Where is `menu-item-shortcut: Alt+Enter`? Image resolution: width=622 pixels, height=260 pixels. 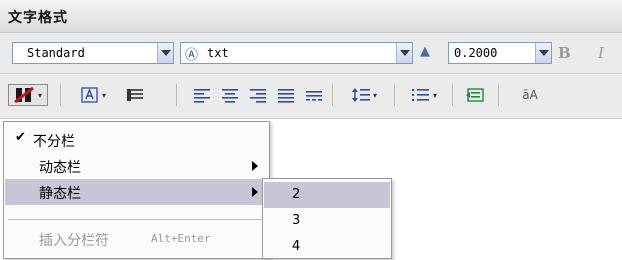
menu-item-shortcut: Alt+Enter is located at coordinates (181, 238).